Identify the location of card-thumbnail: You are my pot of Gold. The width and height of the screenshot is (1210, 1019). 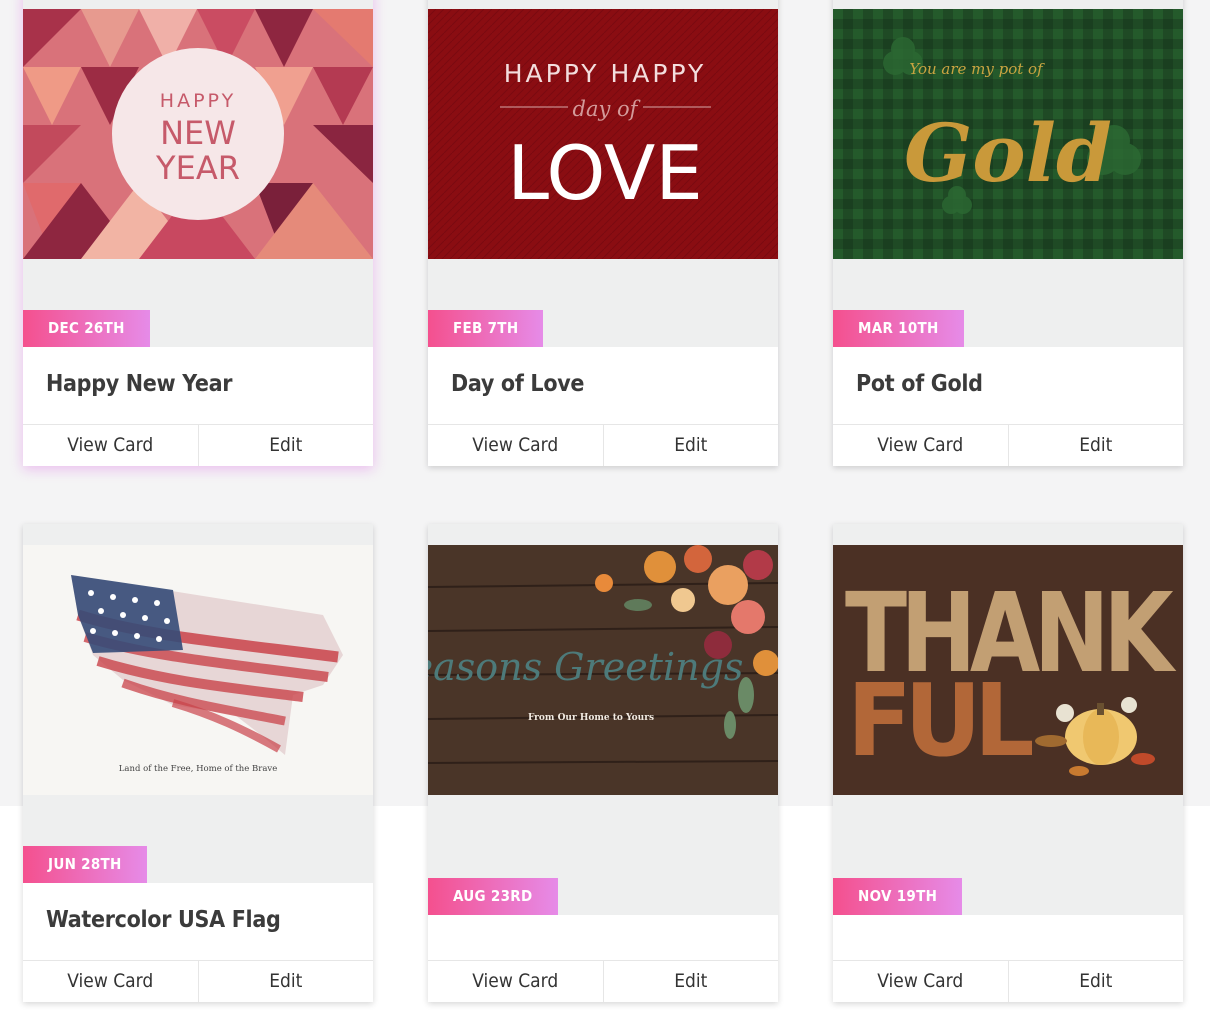
(1008, 134).